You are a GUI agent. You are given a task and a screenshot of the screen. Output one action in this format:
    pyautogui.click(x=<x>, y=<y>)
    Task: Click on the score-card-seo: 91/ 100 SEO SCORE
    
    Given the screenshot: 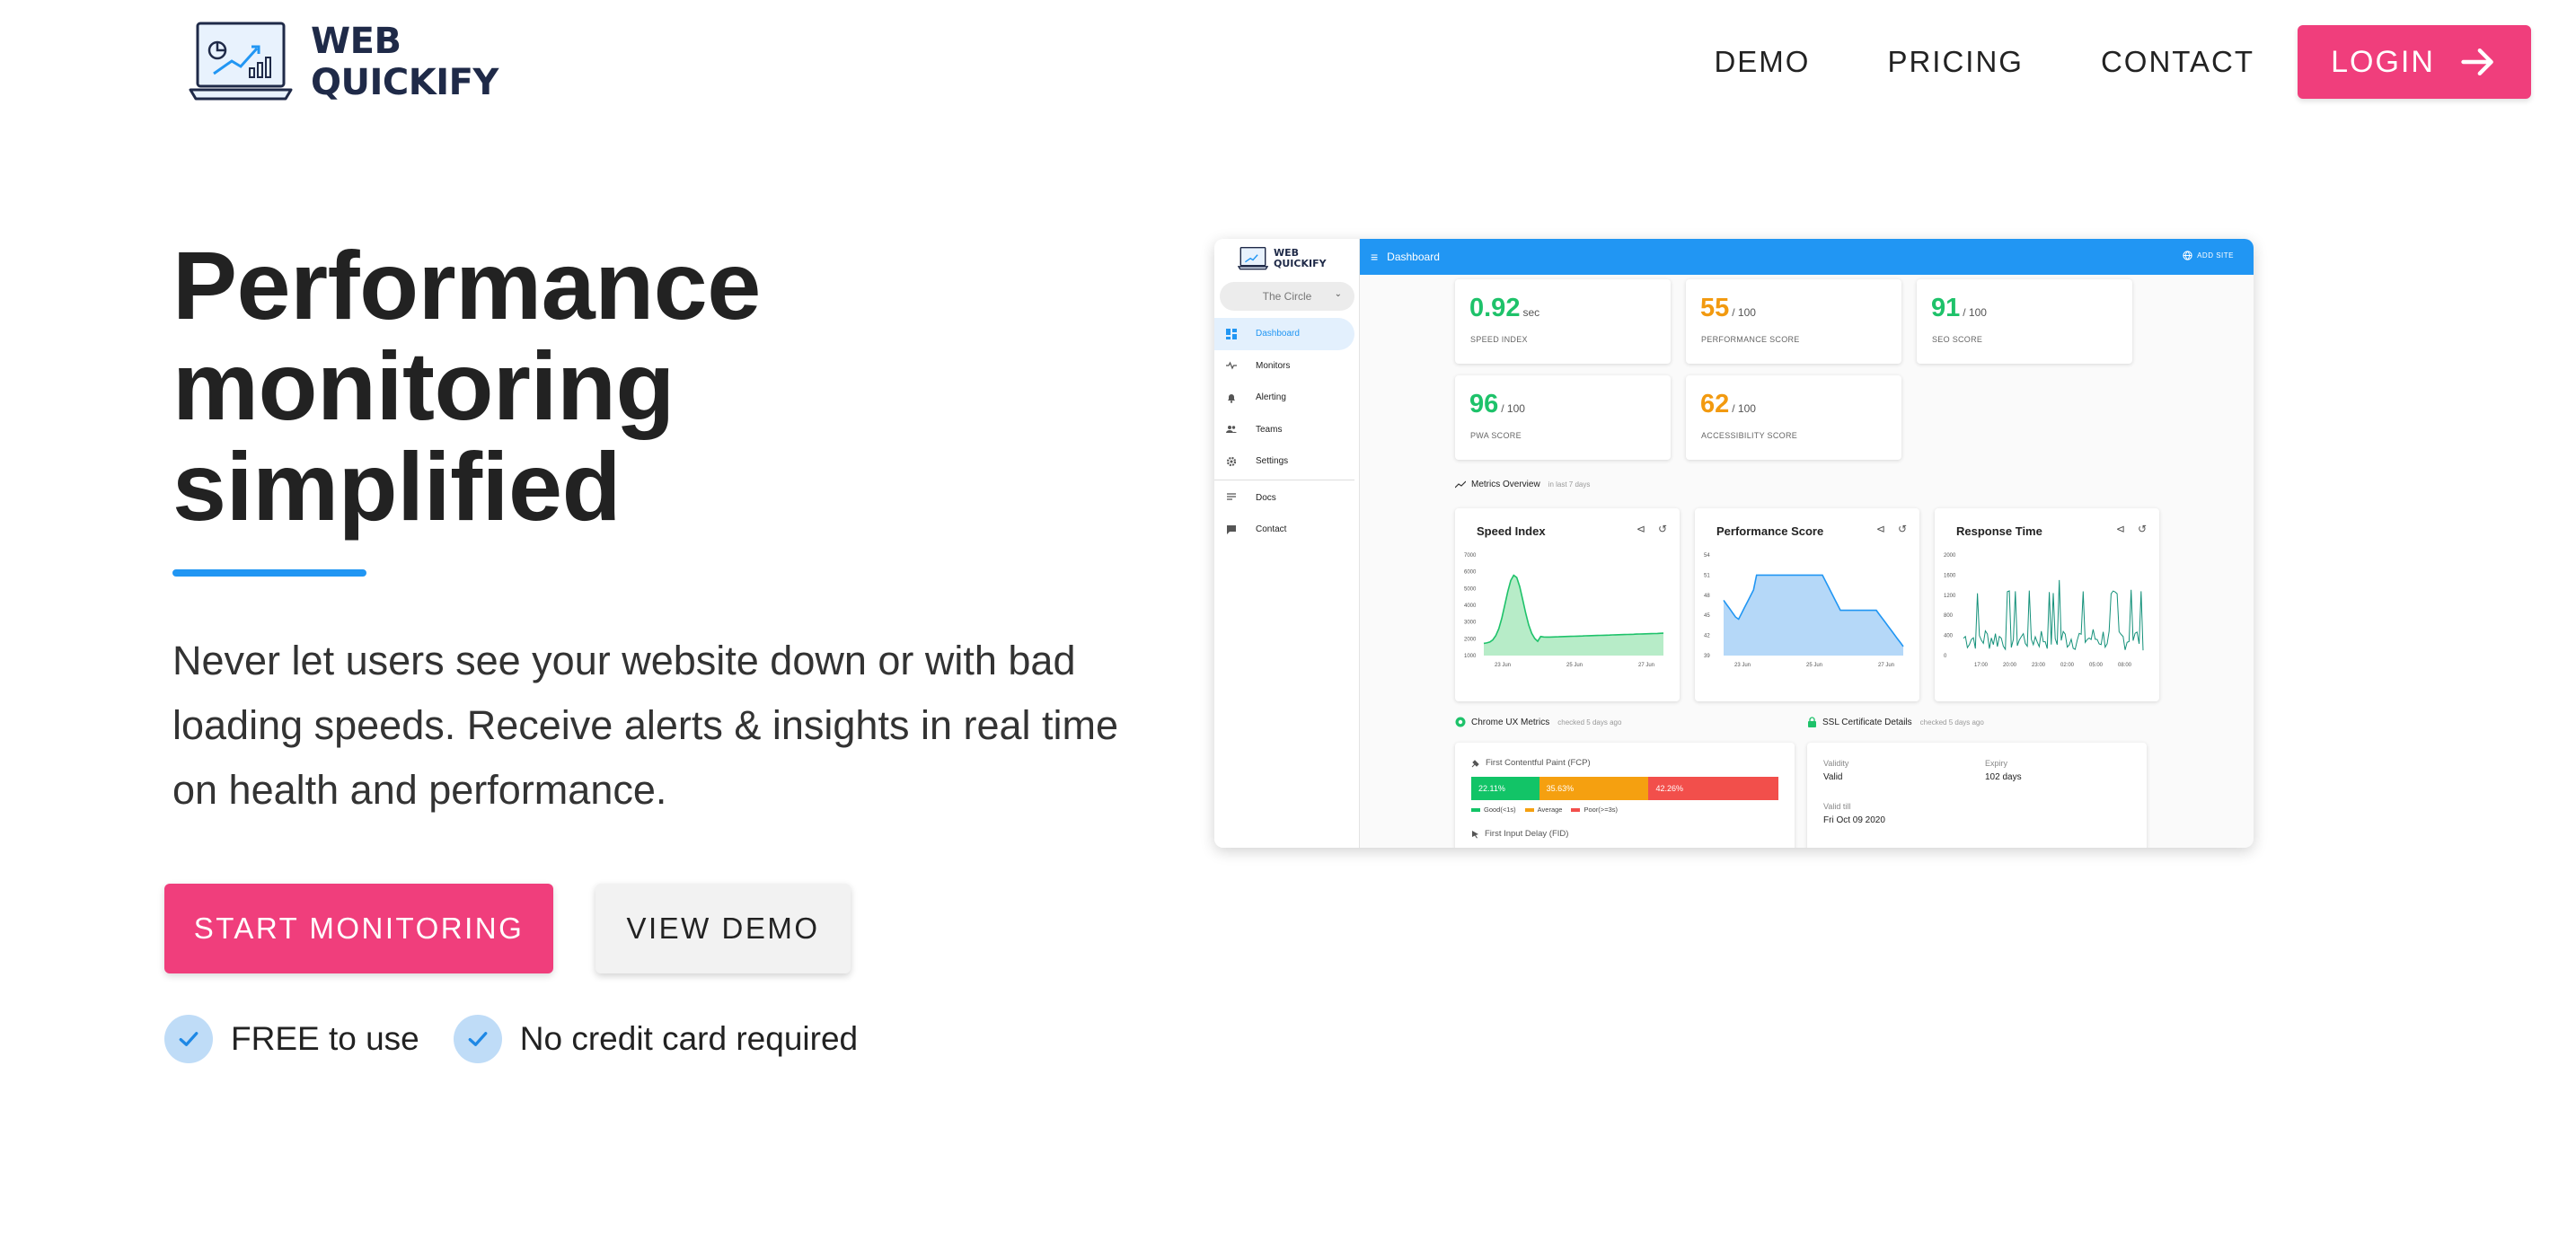 What is the action you would take?
    pyautogui.click(x=2024, y=321)
    